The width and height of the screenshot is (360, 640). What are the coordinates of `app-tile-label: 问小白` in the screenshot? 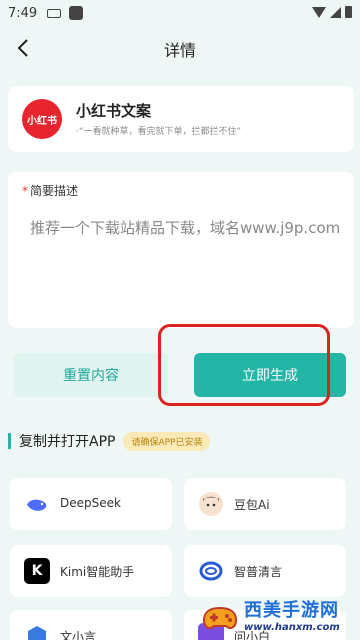 It's located at (252, 635).